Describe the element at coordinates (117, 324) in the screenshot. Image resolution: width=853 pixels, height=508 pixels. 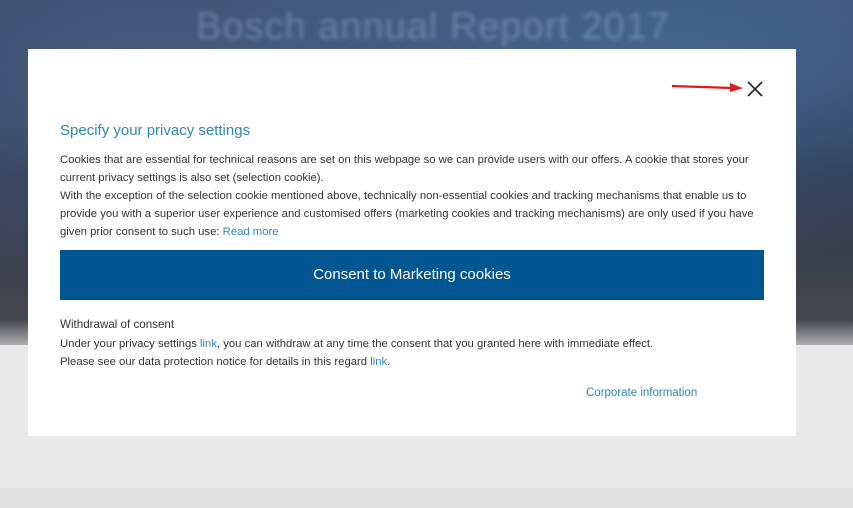
I see `withdrawal-title: Withdrawal of consent` at that location.